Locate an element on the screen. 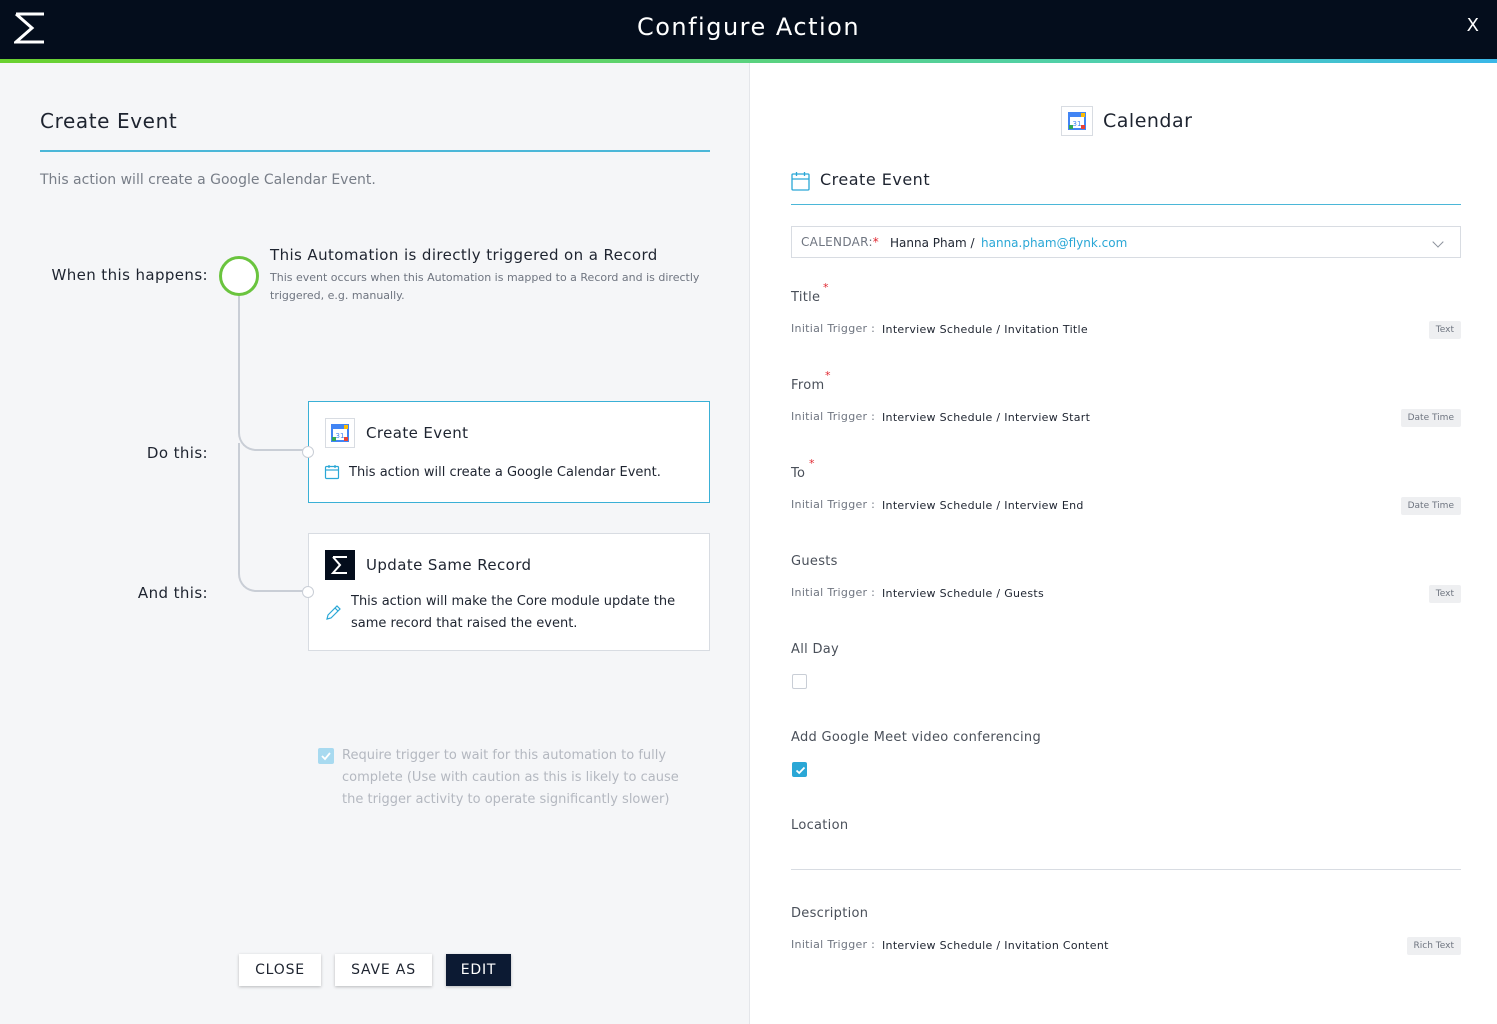 The width and height of the screenshot is (1497, 1024). title-field-label: Title * is located at coordinates (810, 293).